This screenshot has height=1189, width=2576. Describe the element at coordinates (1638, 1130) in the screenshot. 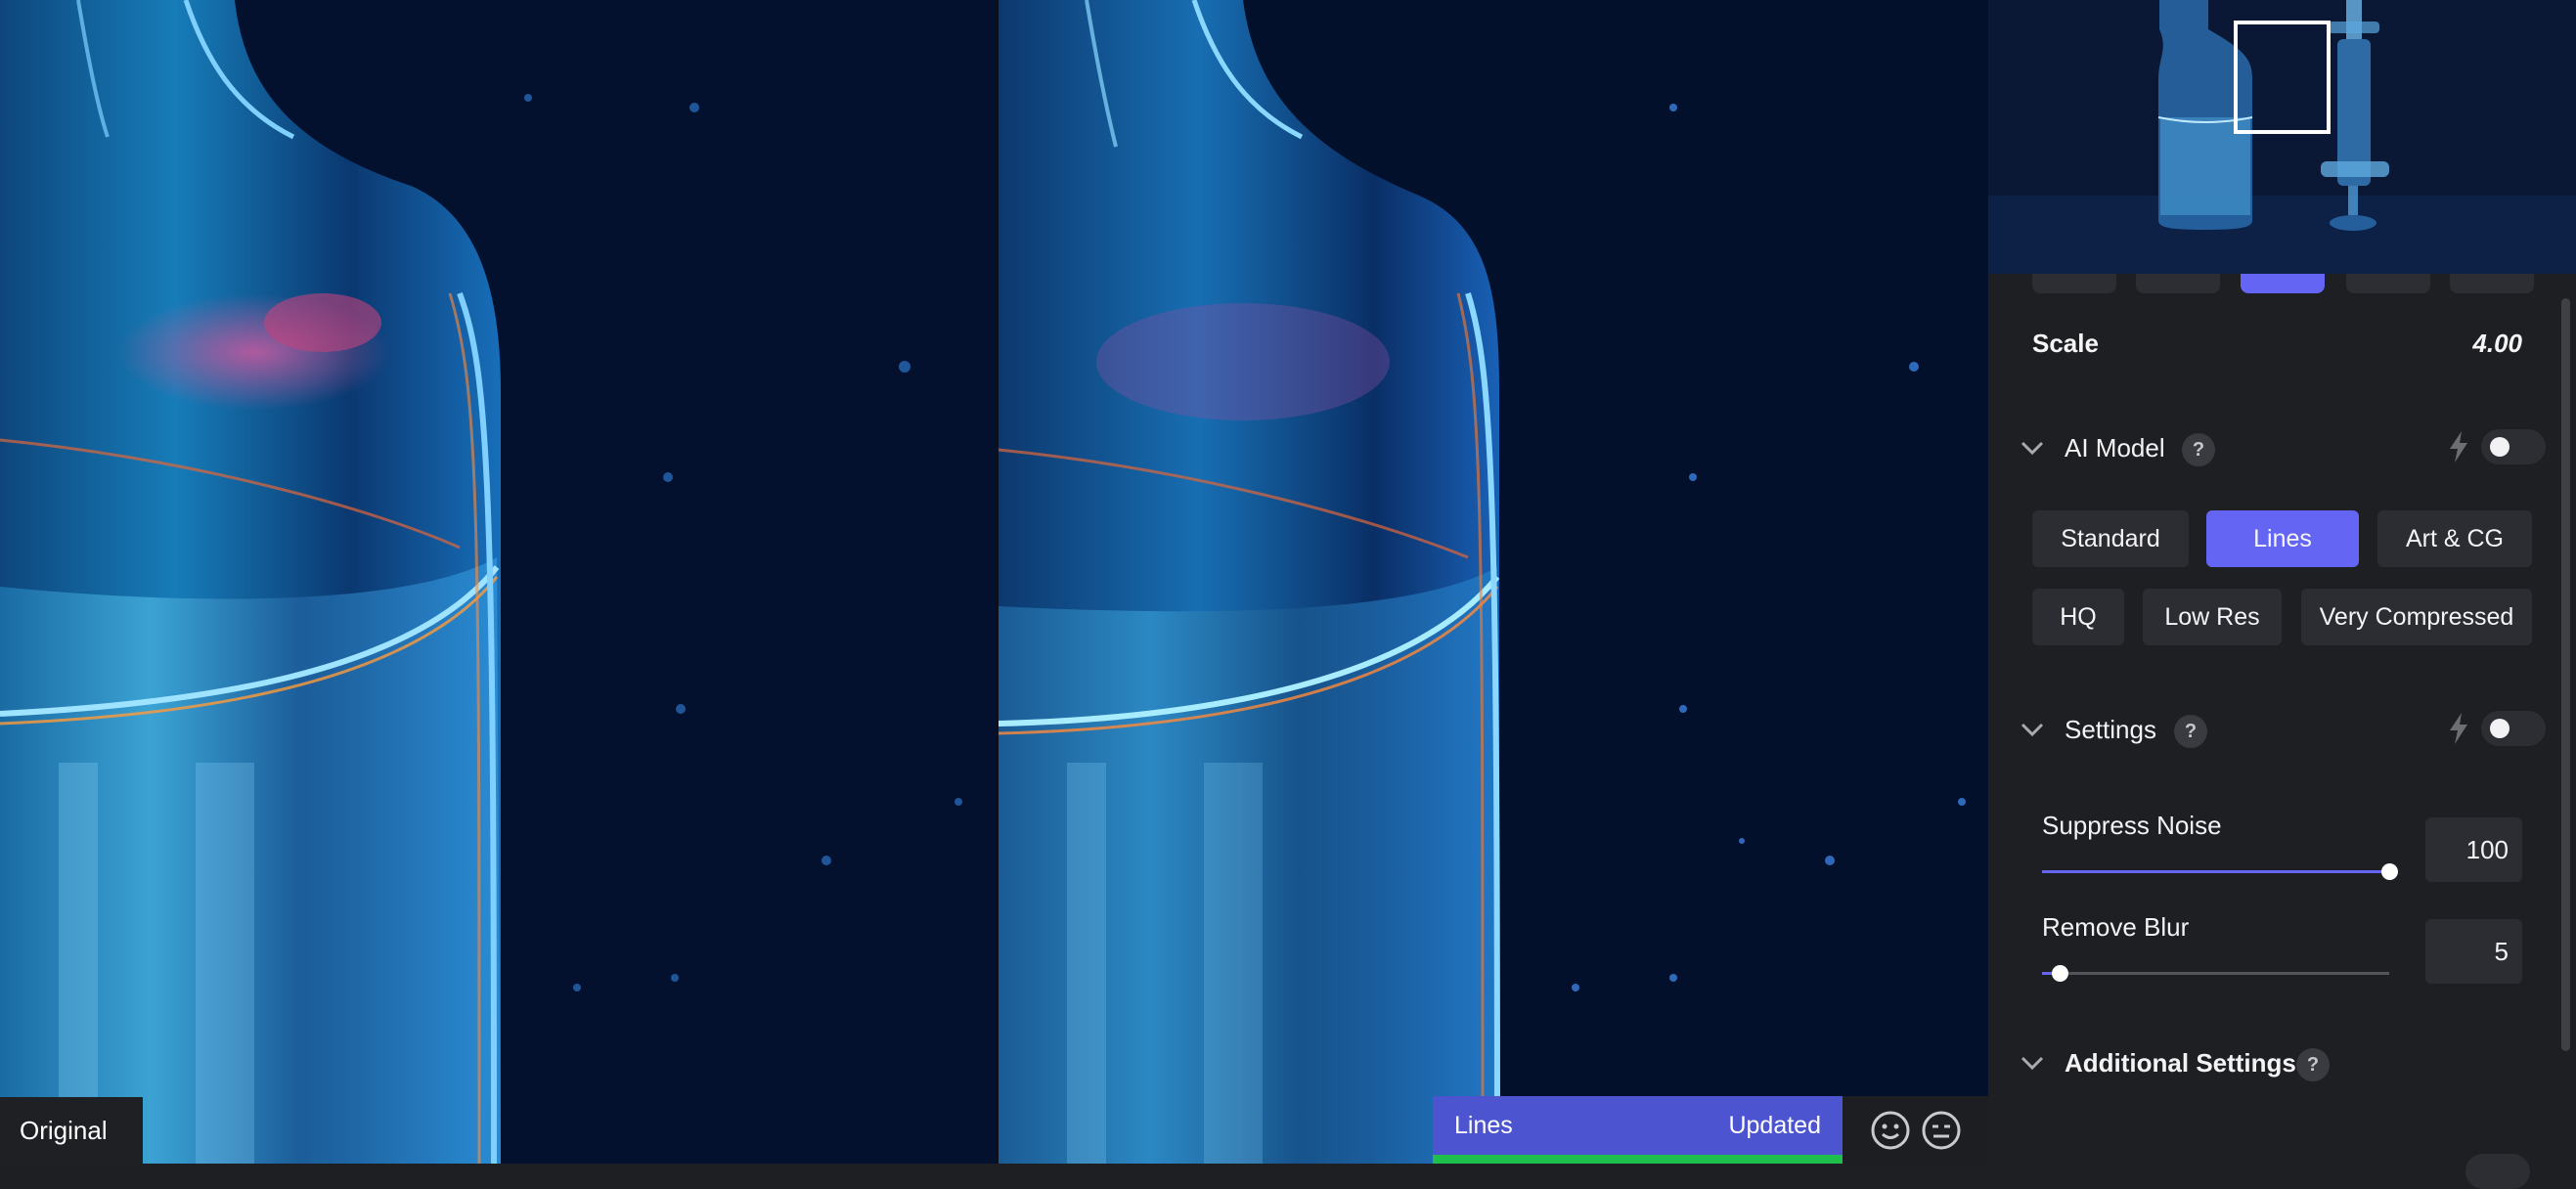

I see `processing-status-bar: Lines Updated` at that location.